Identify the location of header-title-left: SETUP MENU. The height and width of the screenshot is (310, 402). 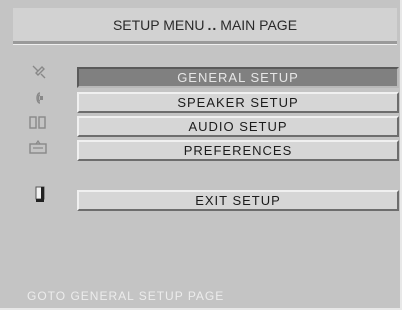
(158, 24).